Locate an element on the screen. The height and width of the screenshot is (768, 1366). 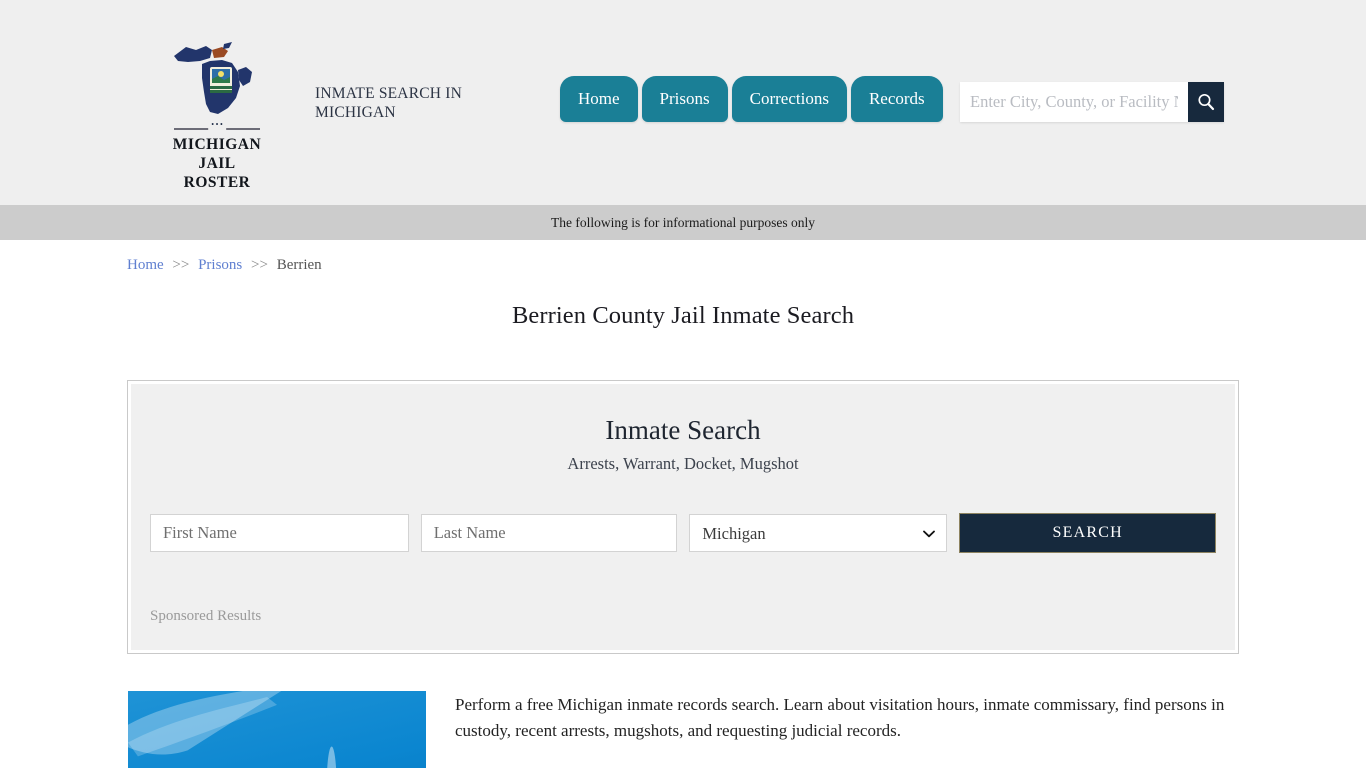
nav-item-home: Home is located at coordinates (599, 99).